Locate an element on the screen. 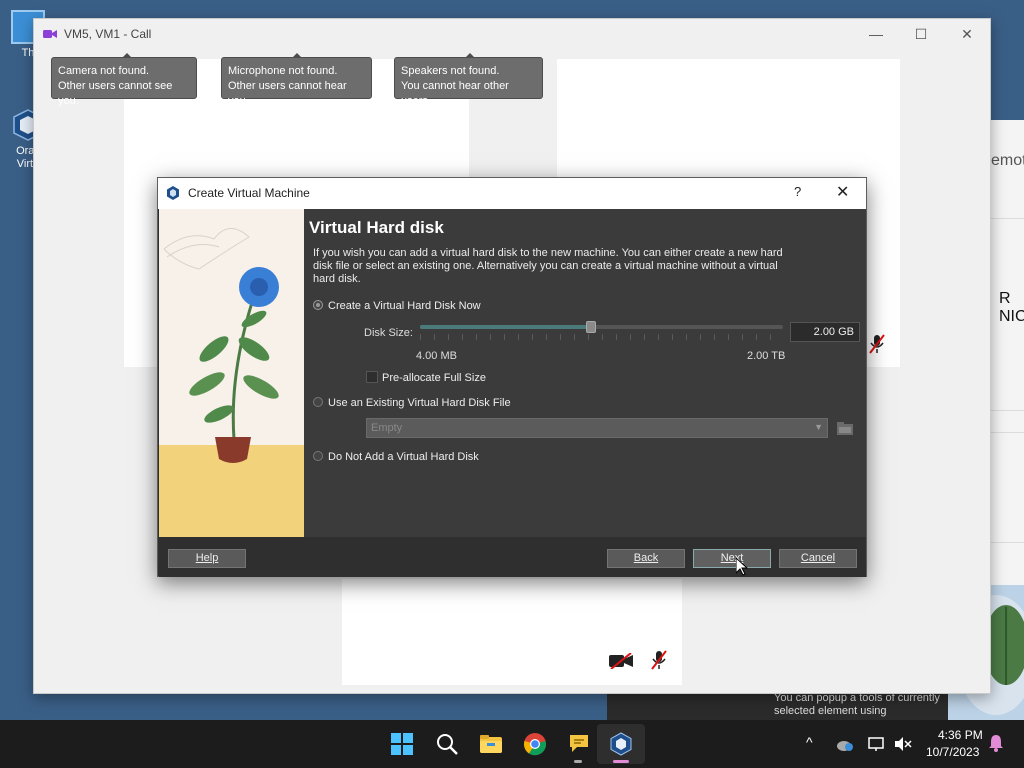 The image size is (1024, 768). taskbar: ^ 4:36 PM 10/7/2023 is located at coordinates (512, 744).